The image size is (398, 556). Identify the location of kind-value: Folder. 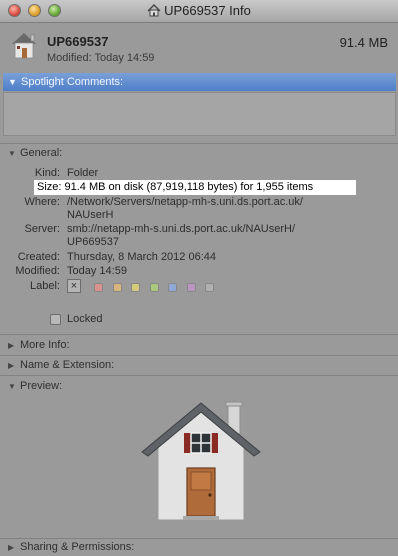
(83, 173).